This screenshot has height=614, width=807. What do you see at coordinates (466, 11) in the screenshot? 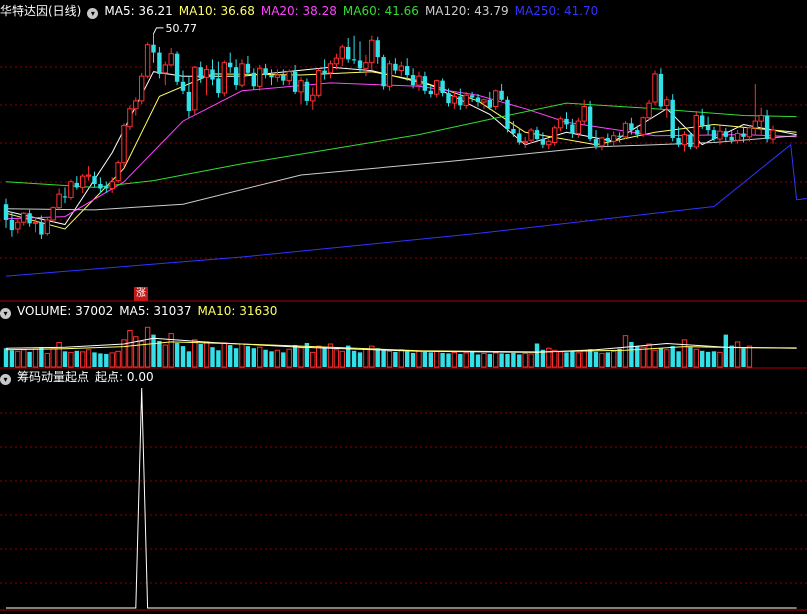
I see `ma120-label: MA120: 43.79` at bounding box center [466, 11].